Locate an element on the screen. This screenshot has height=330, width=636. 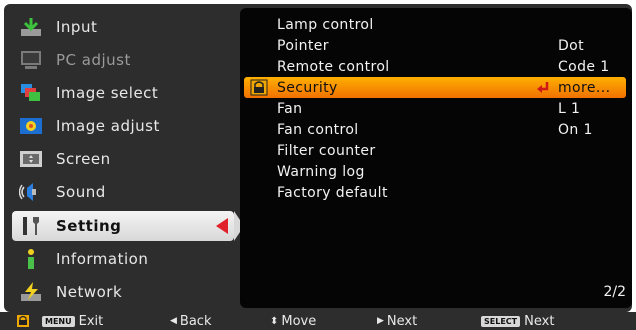
sidebar-item-label: Input is located at coordinates (77, 27).